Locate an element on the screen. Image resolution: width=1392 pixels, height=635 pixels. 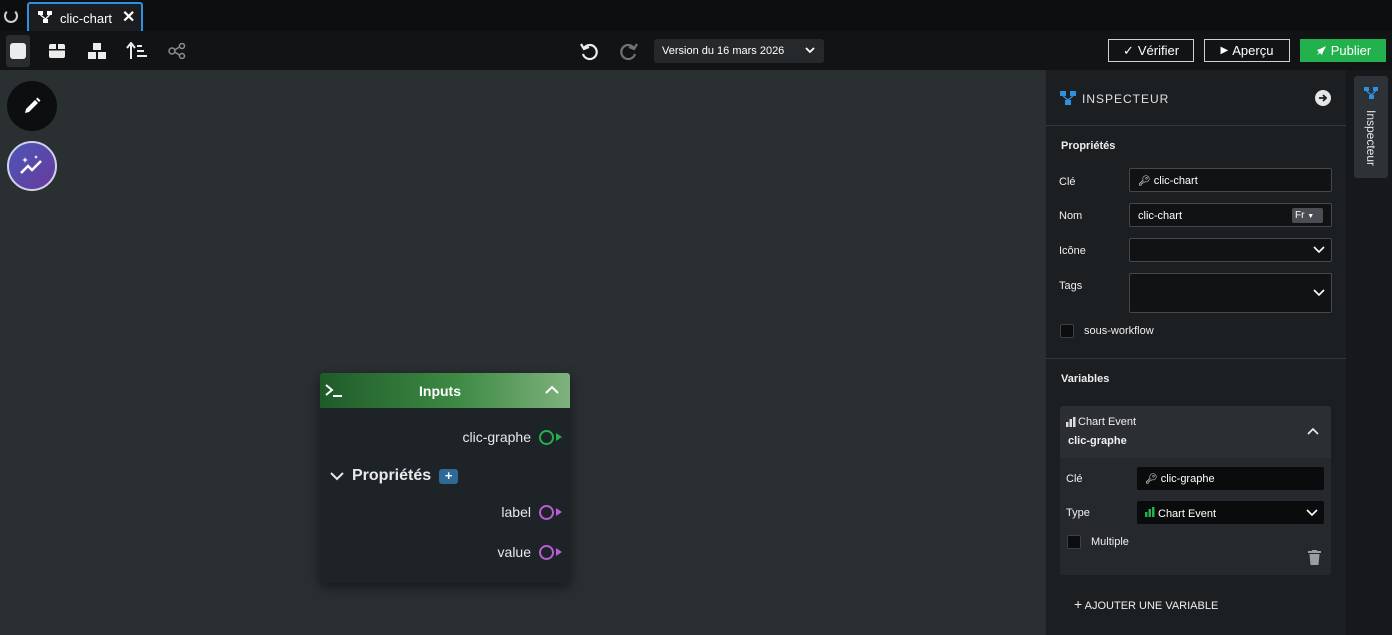
rocket-icon is located at coordinates (1321, 50).